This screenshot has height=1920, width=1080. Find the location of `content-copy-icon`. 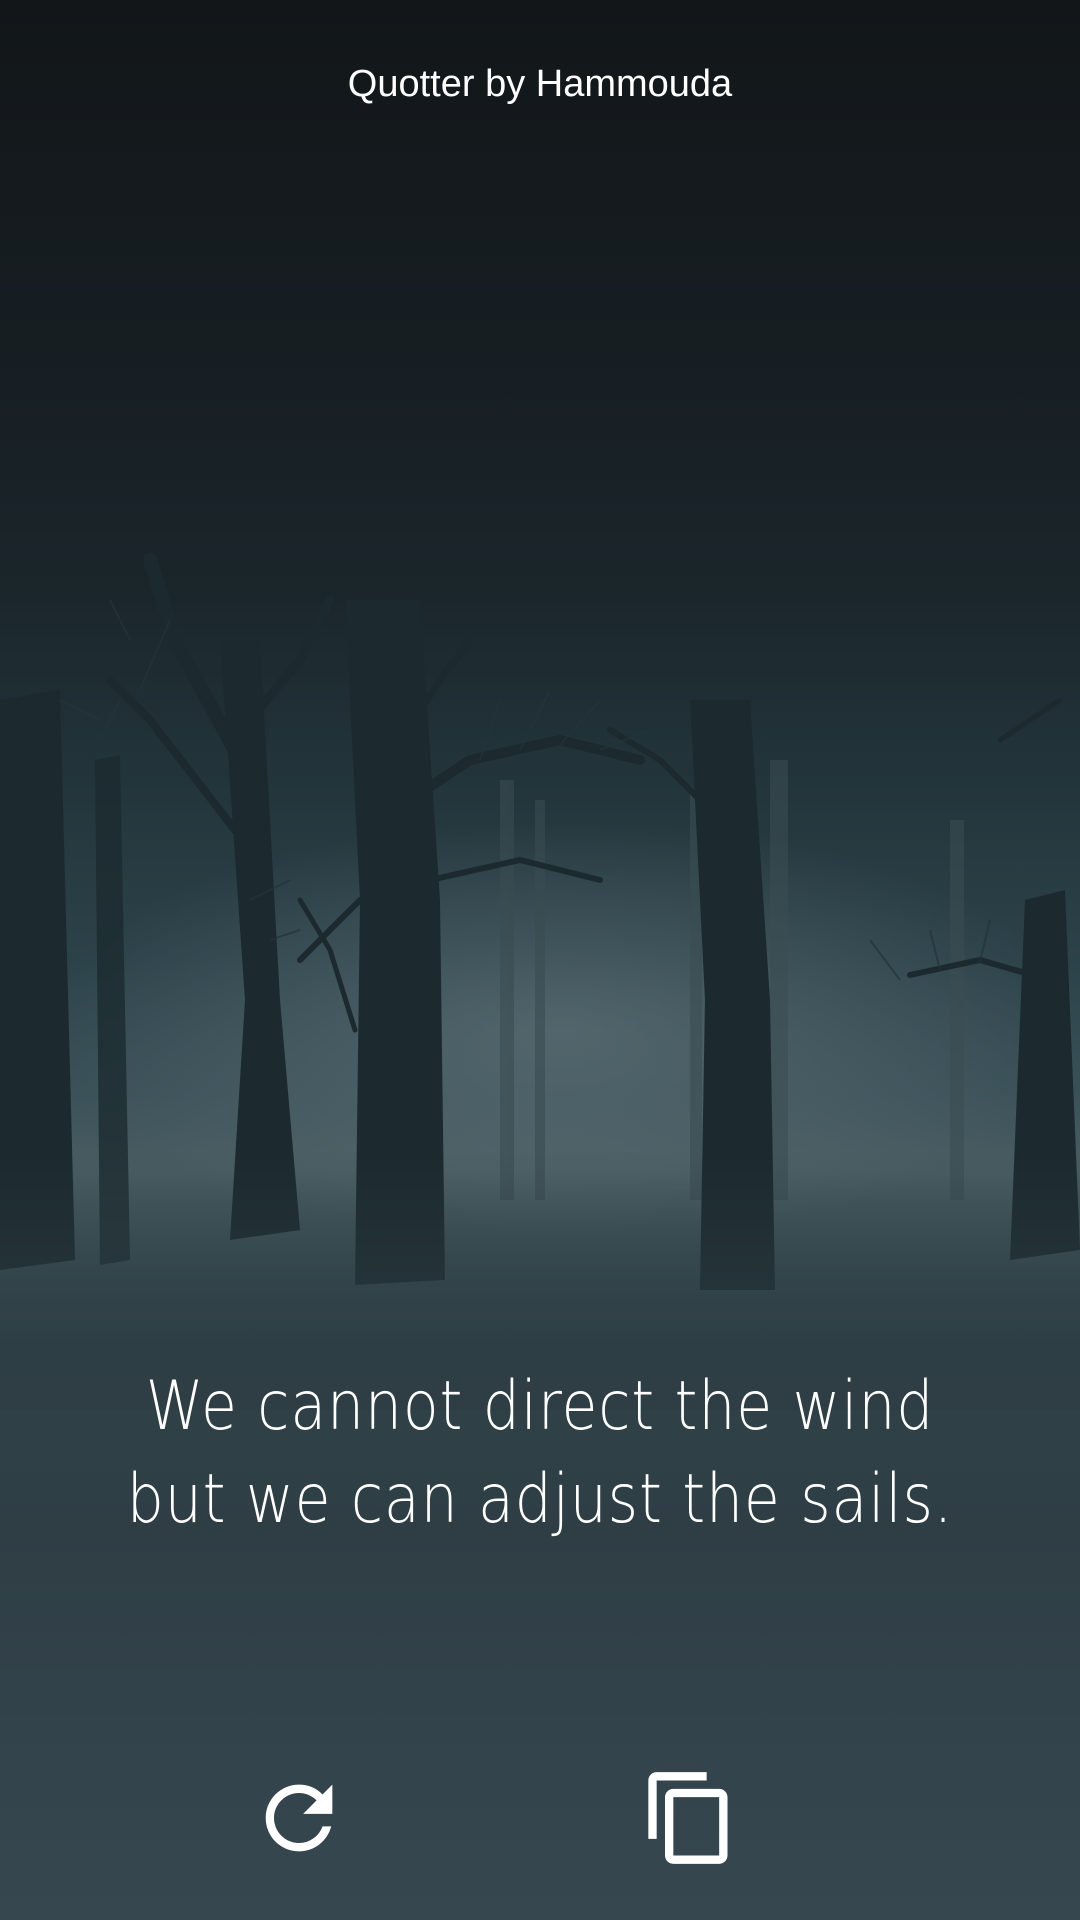

content-copy-icon is located at coordinates (690, 1820).